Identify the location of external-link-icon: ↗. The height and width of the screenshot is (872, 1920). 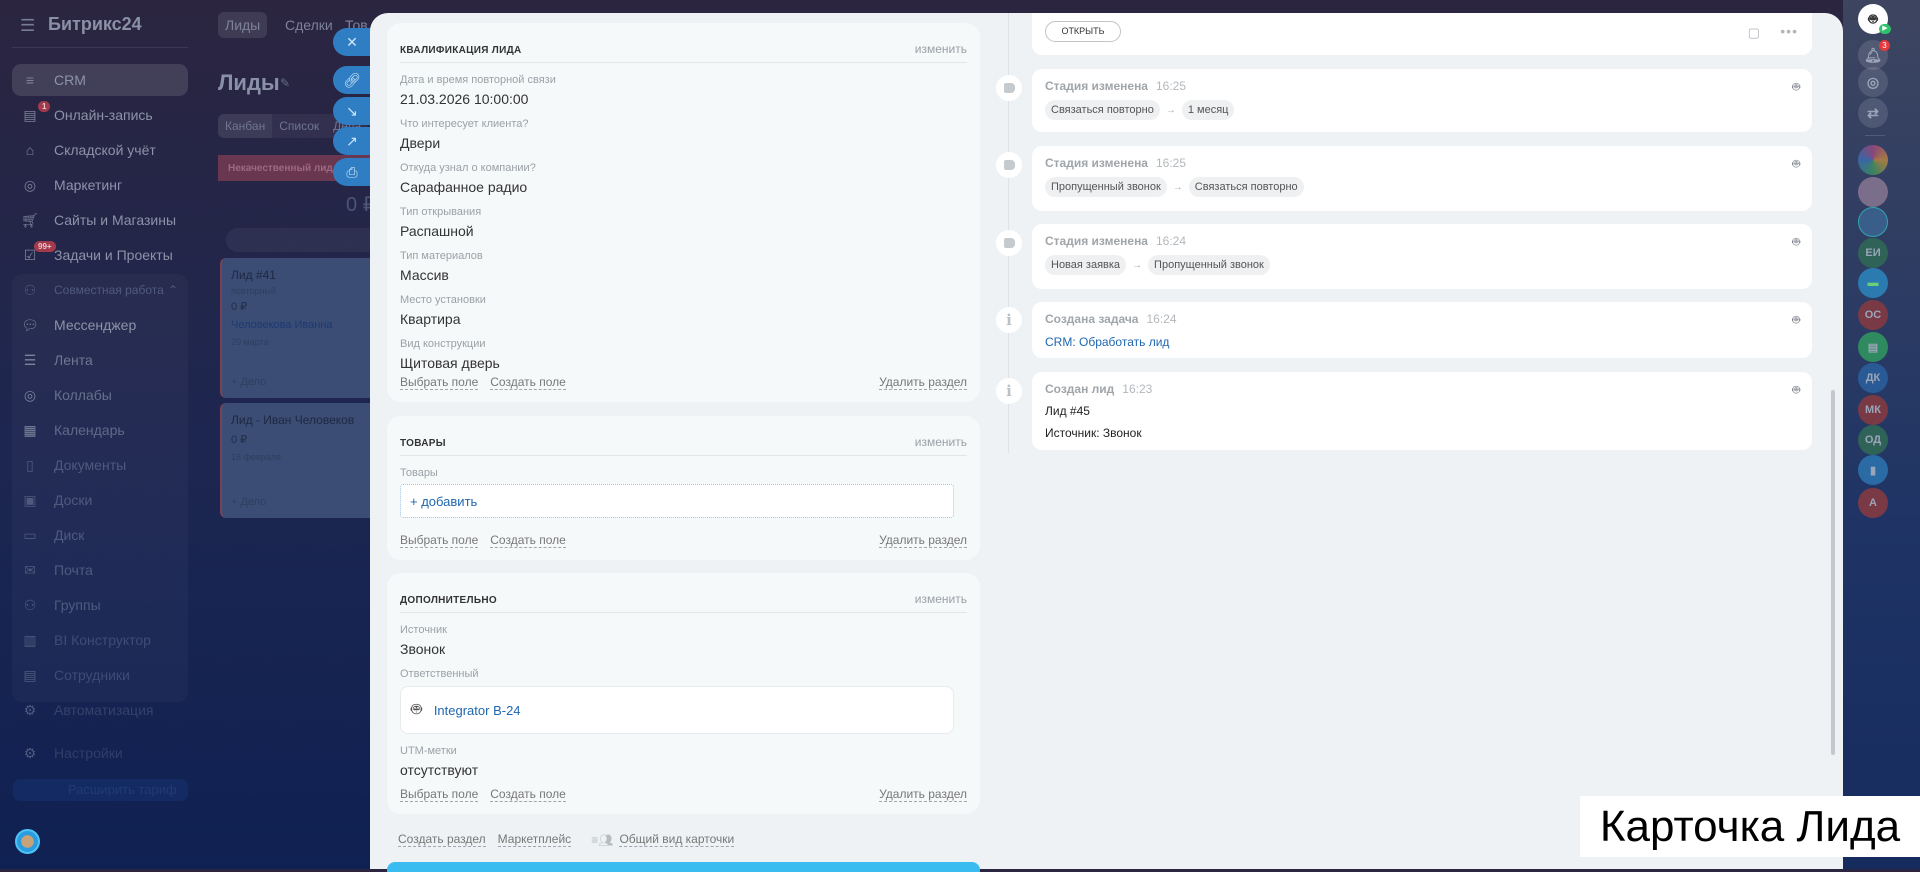
(352, 140).